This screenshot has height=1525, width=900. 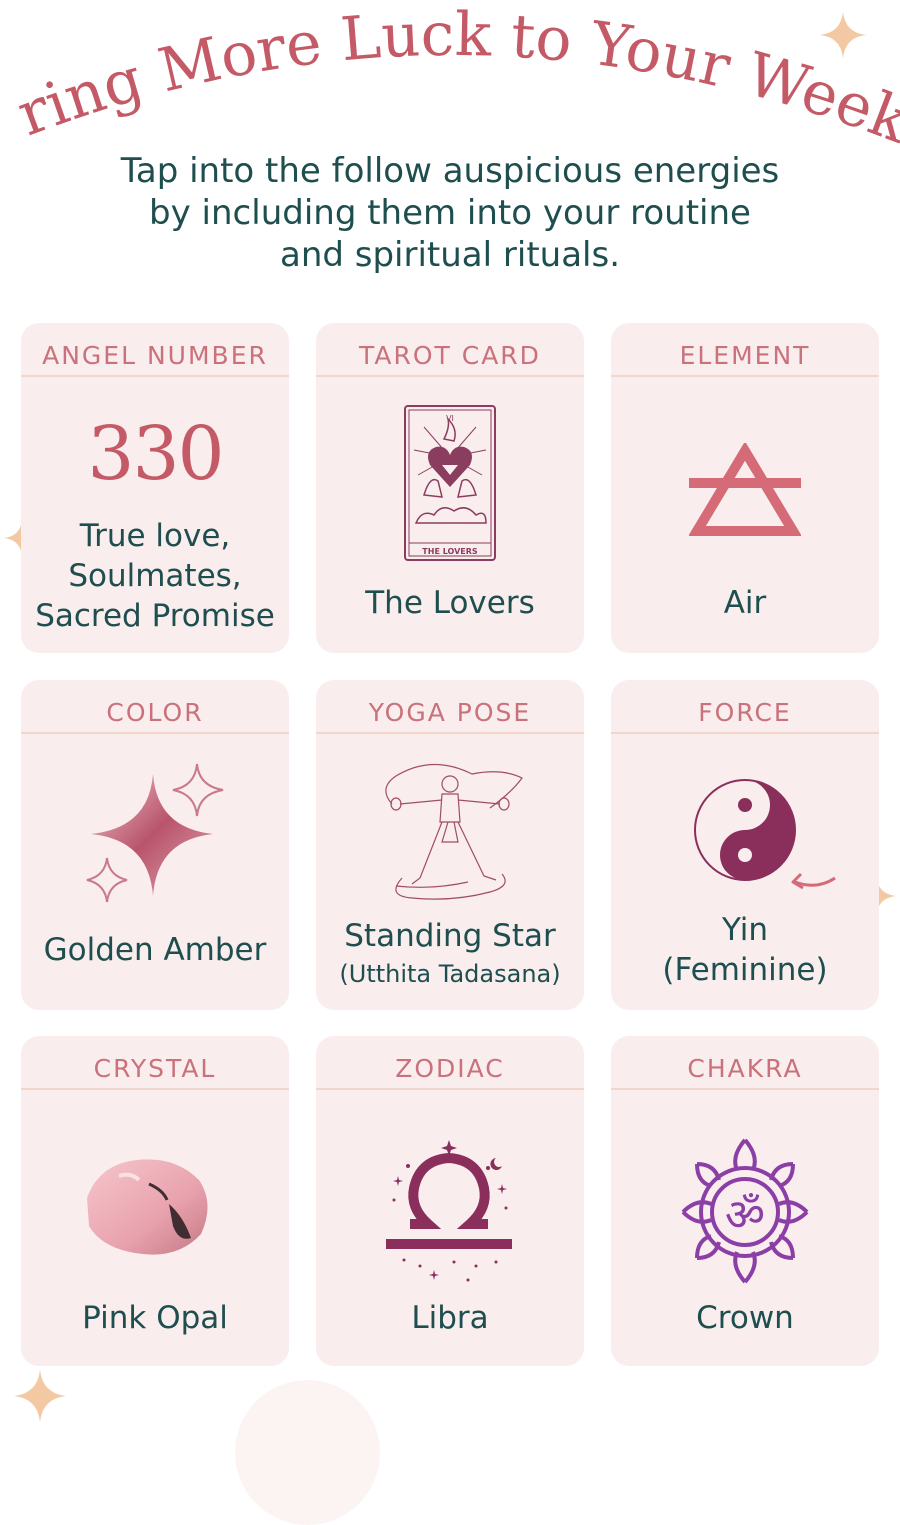 What do you see at coordinates (450, 355) in the screenshot?
I see `card-heading: TAROT CARD` at bounding box center [450, 355].